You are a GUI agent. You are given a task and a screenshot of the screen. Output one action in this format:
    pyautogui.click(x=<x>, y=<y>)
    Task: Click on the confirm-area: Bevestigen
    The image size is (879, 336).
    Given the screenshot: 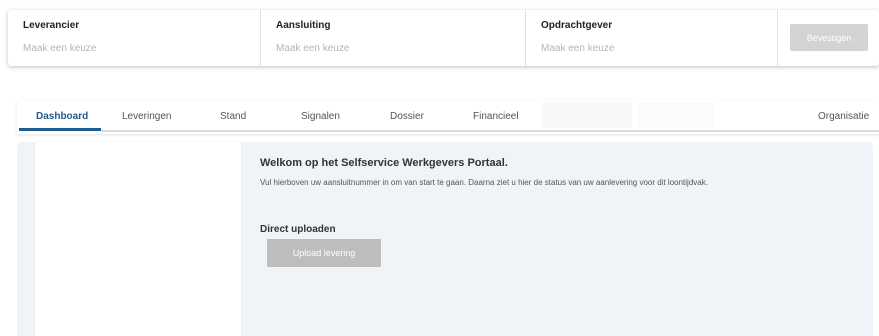 What is the action you would take?
    pyautogui.click(x=828, y=38)
    